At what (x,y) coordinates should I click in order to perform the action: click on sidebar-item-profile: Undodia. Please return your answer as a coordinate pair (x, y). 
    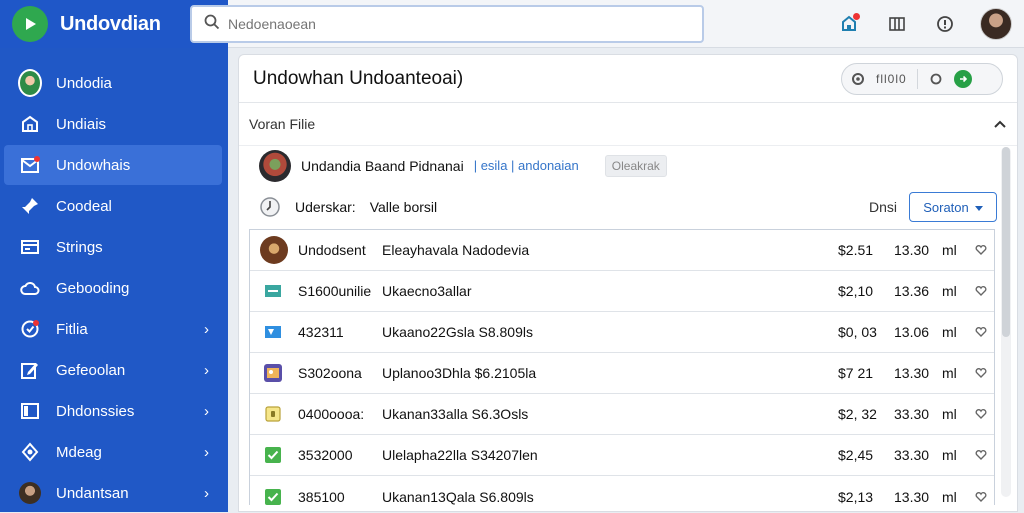
    Looking at the image, I should click on (113, 83).